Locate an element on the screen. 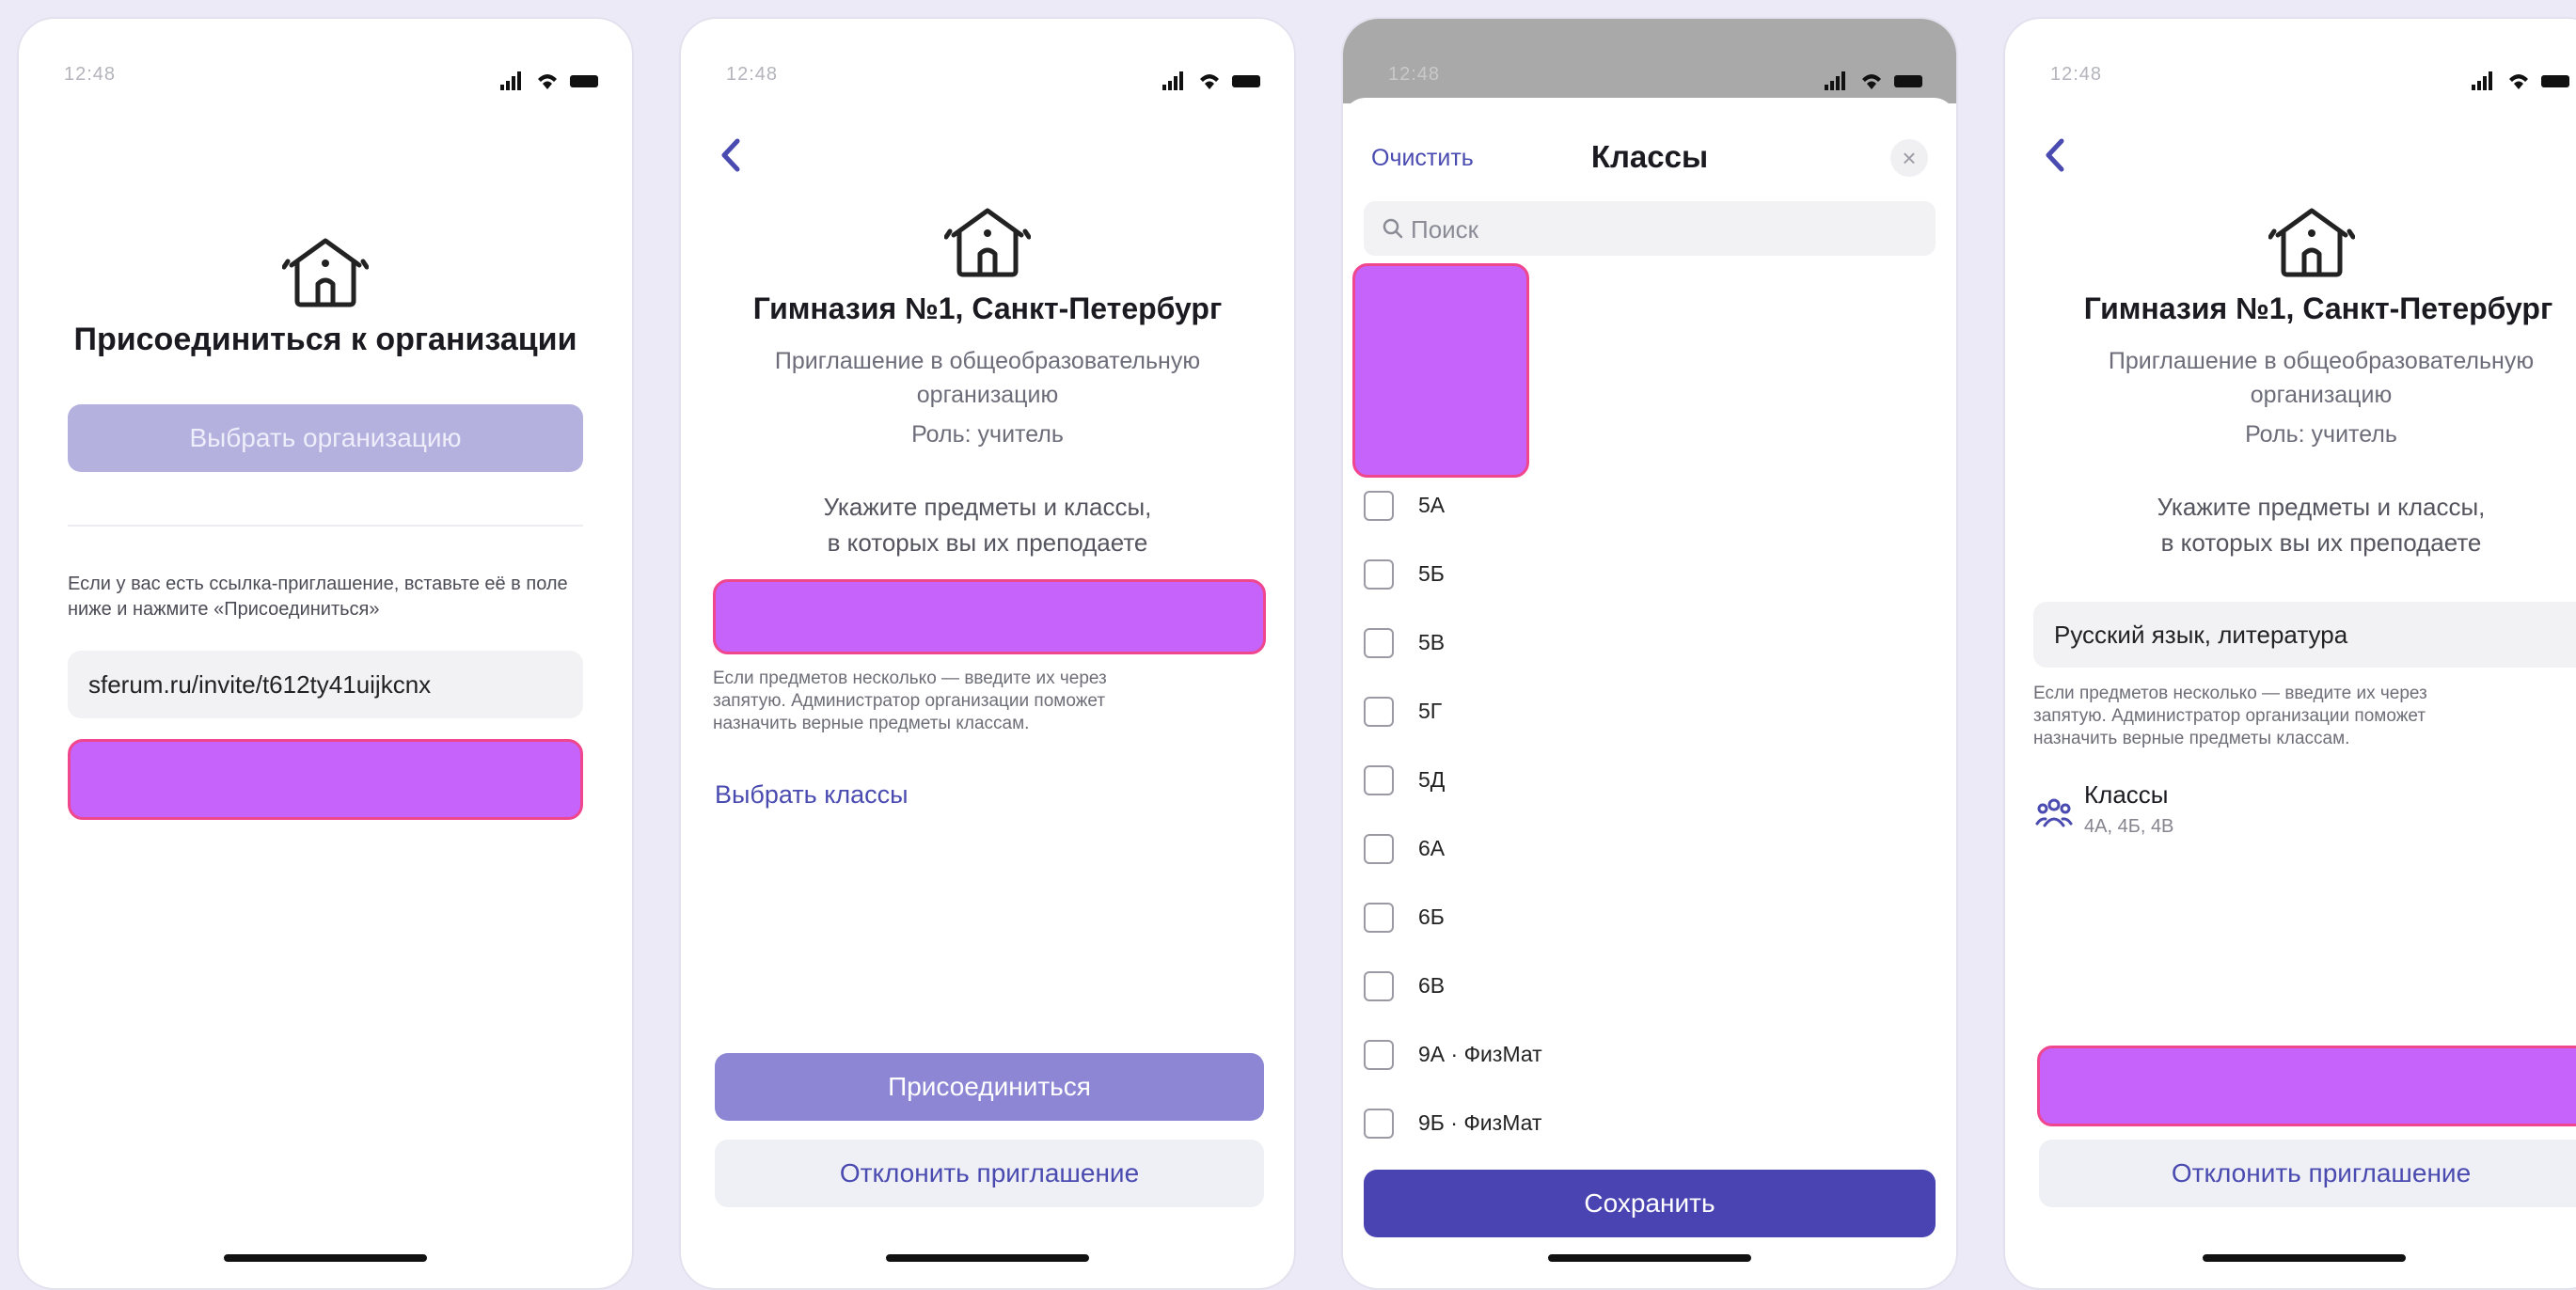  class-label: 5А is located at coordinates (1432, 505).